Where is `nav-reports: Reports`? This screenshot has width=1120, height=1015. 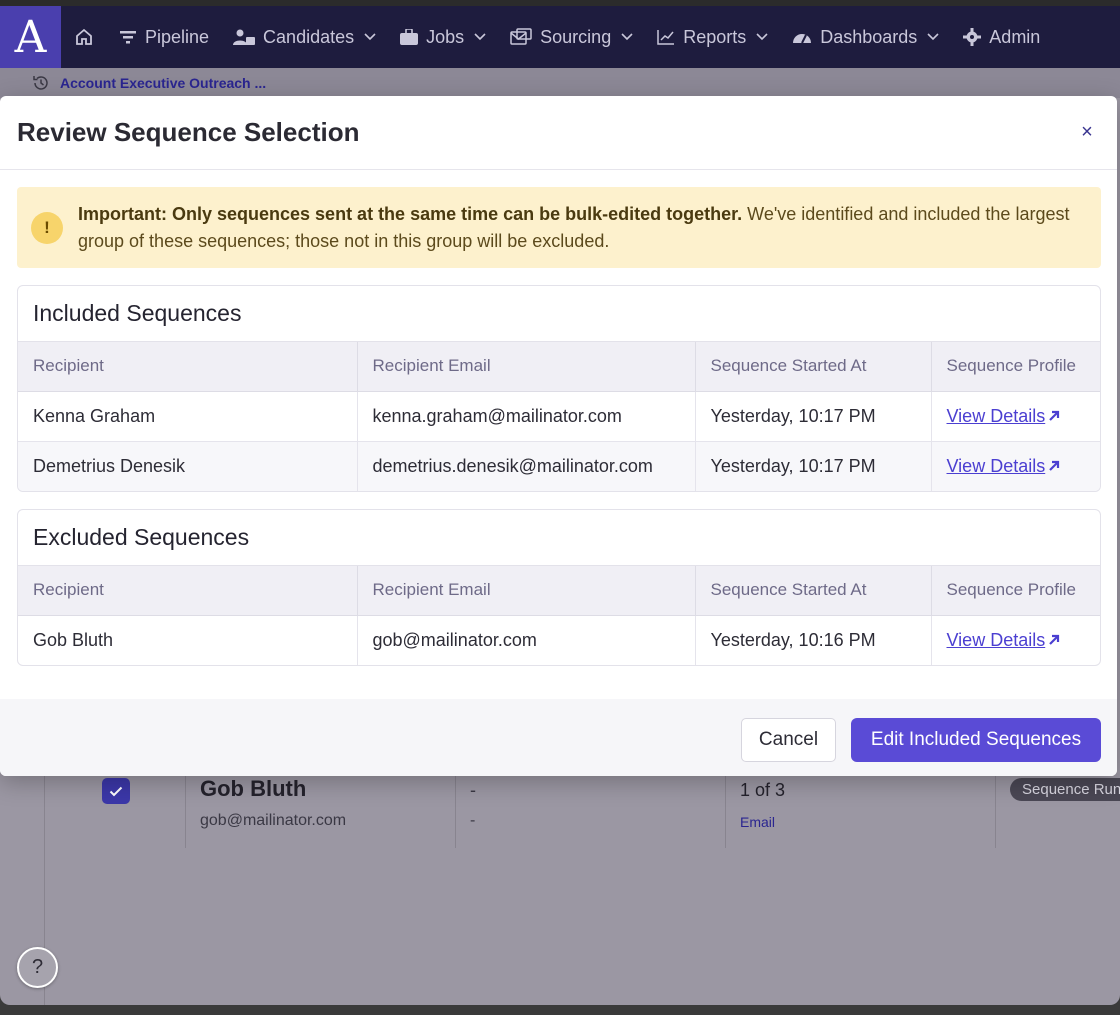 nav-reports: Reports is located at coordinates (712, 37).